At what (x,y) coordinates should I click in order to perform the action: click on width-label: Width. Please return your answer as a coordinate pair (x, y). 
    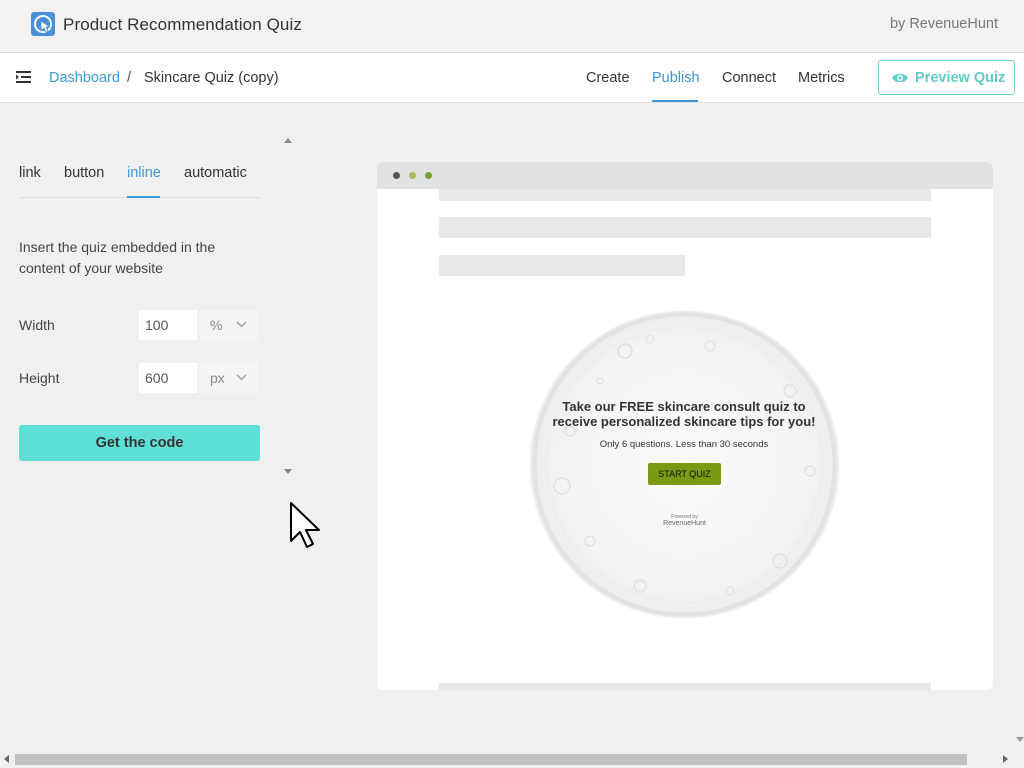
    Looking at the image, I should click on (37, 325).